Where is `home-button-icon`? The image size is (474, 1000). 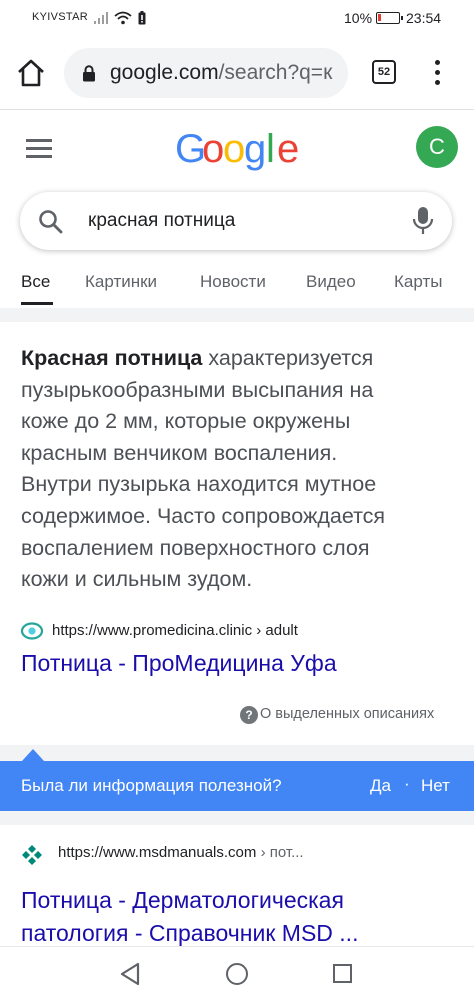 home-button-icon is located at coordinates (237, 974).